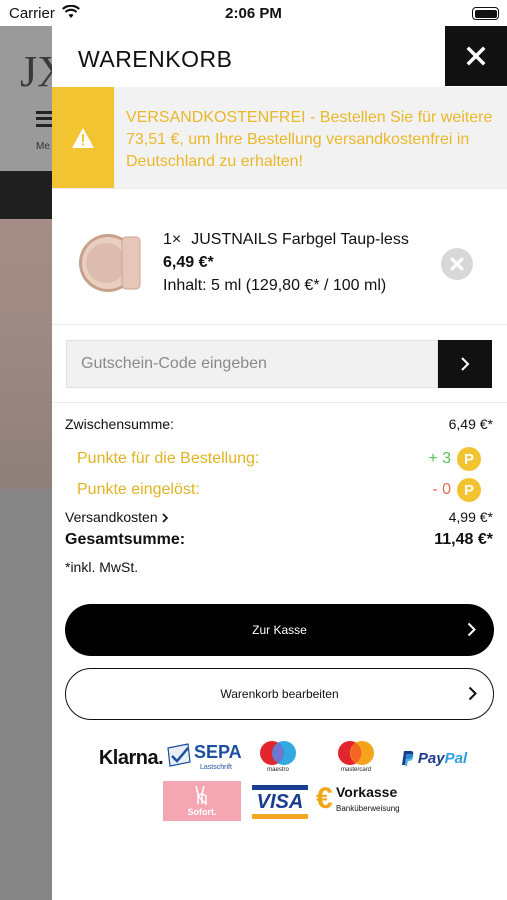  I want to click on paypal-logo: PayPal, so click(434, 758).